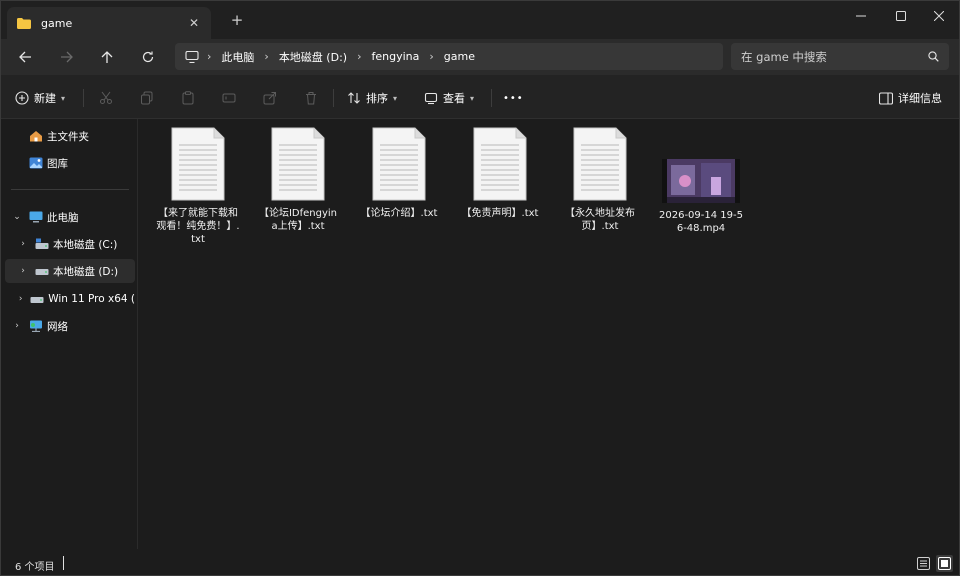 Image resolution: width=960 pixels, height=576 pixels. Describe the element at coordinates (148, 57) in the screenshot. I see `refresh-button` at that location.